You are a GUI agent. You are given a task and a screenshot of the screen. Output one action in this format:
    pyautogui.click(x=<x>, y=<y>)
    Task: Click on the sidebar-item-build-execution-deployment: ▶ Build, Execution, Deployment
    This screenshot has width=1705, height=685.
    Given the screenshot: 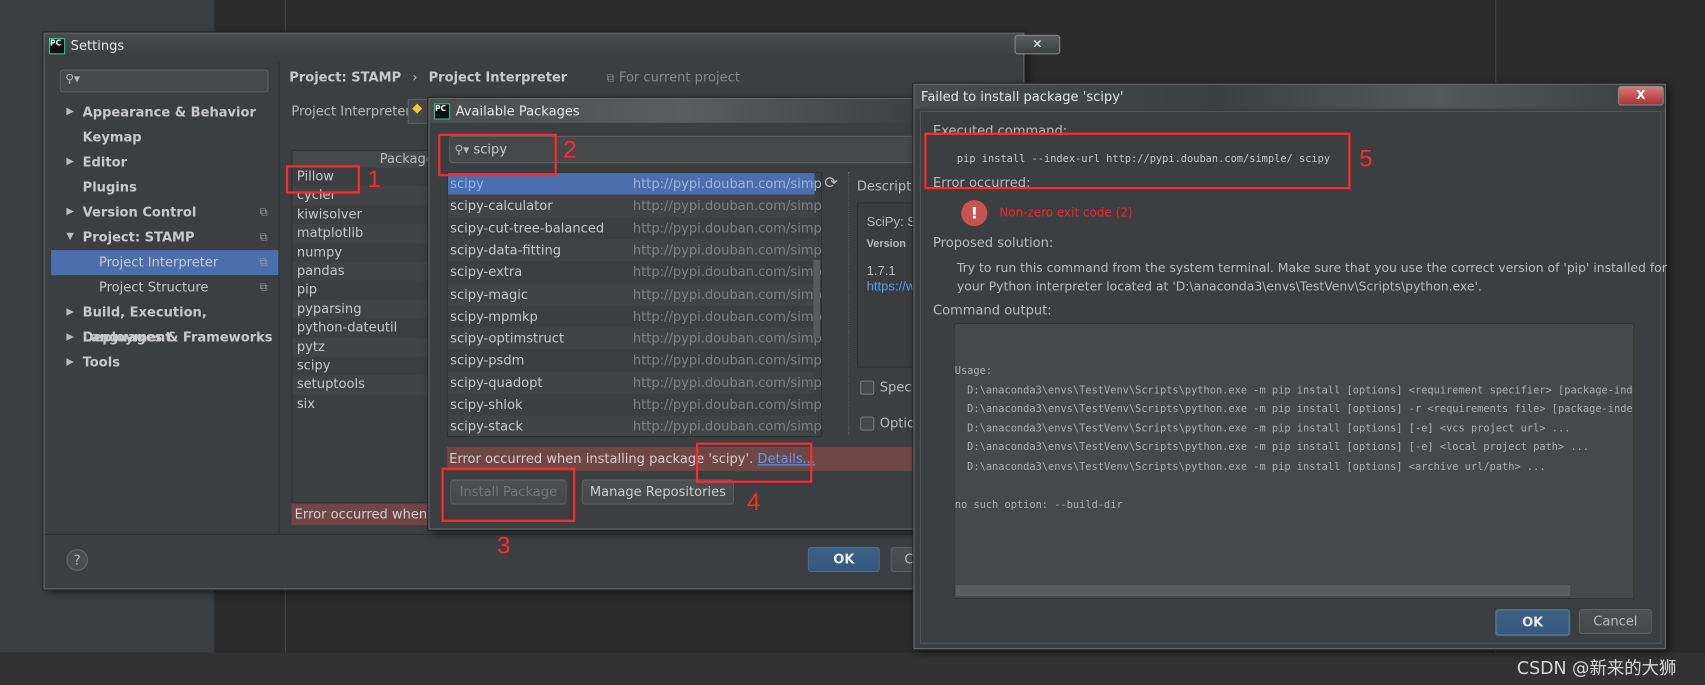 What is the action you would take?
    pyautogui.click(x=164, y=322)
    